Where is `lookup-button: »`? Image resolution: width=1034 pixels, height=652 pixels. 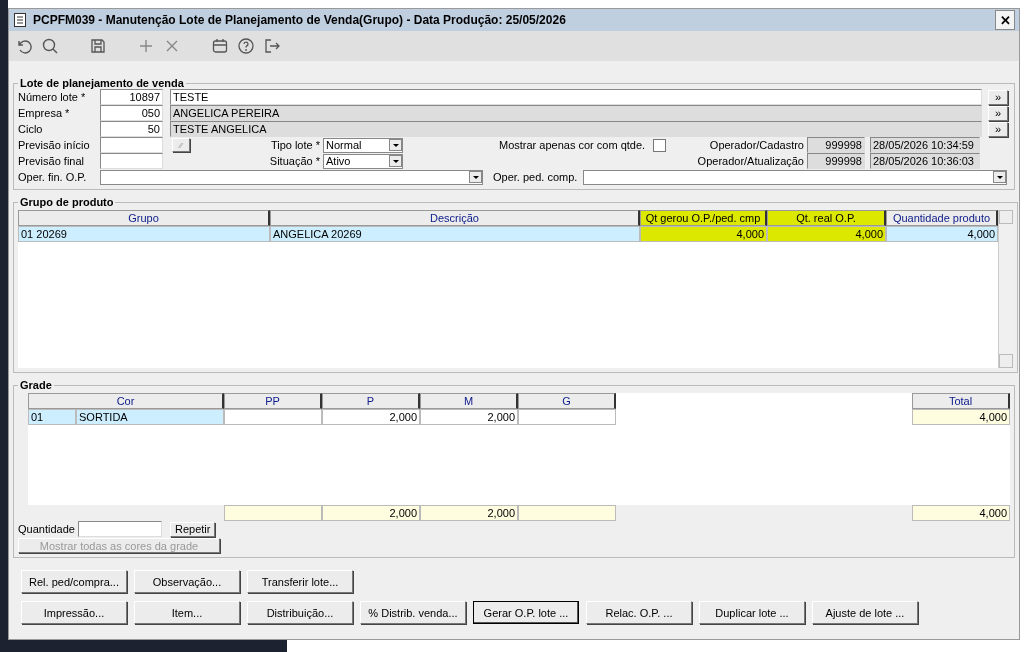
lookup-button: » is located at coordinates (998, 97).